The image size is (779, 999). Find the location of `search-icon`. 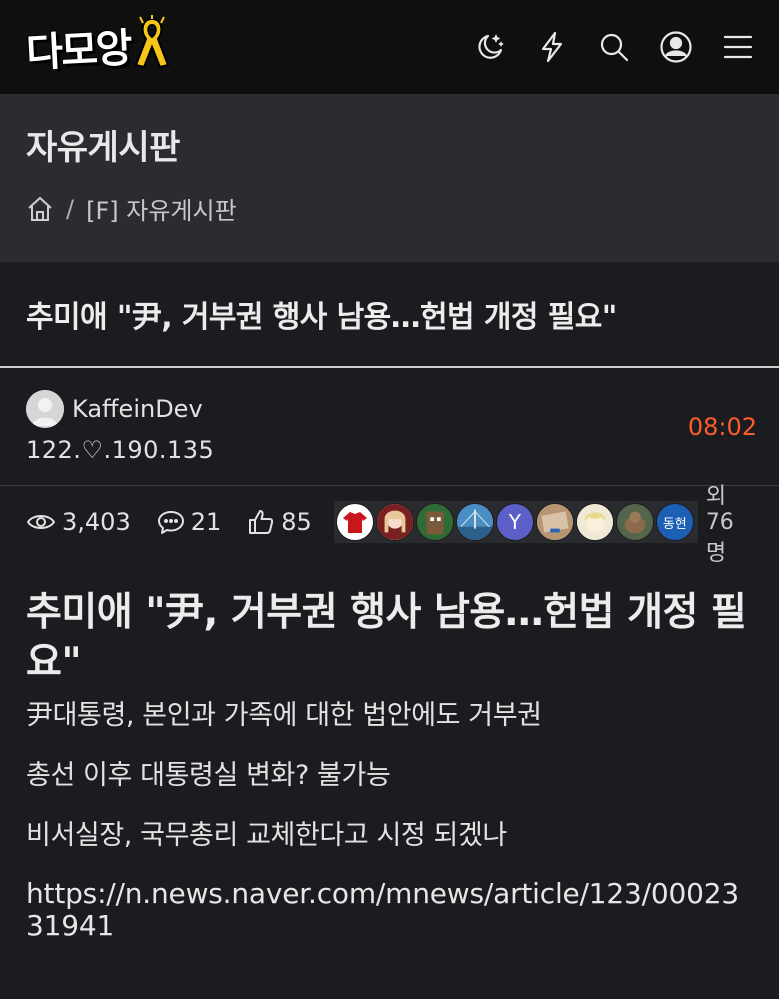

search-icon is located at coordinates (614, 47).